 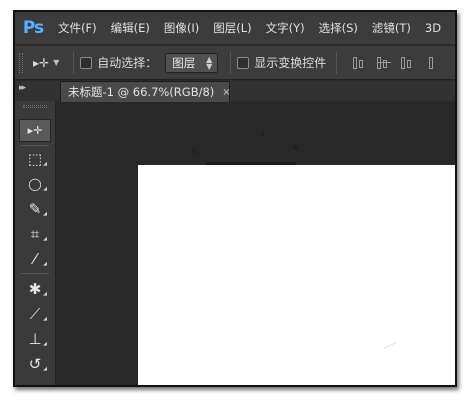 I want to click on menu-image: 图像(I), so click(x=181, y=28).